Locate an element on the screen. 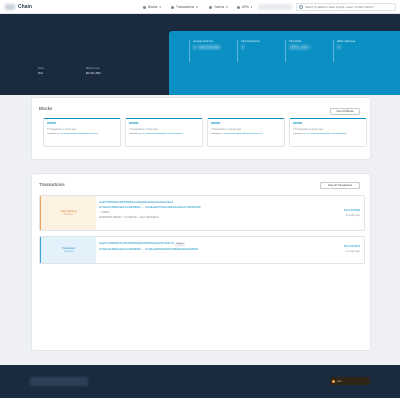  tx-token-name: LINKAGE.IO is located at coordinates (152, 217).